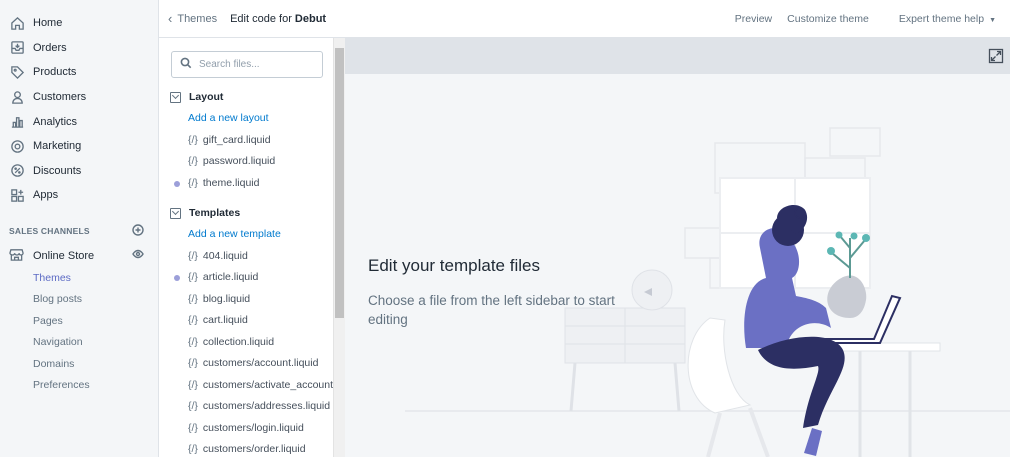 The height and width of the screenshot is (457, 1010). Describe the element at coordinates (225, 320) in the screenshot. I see `file-name: cart.liquid` at that location.